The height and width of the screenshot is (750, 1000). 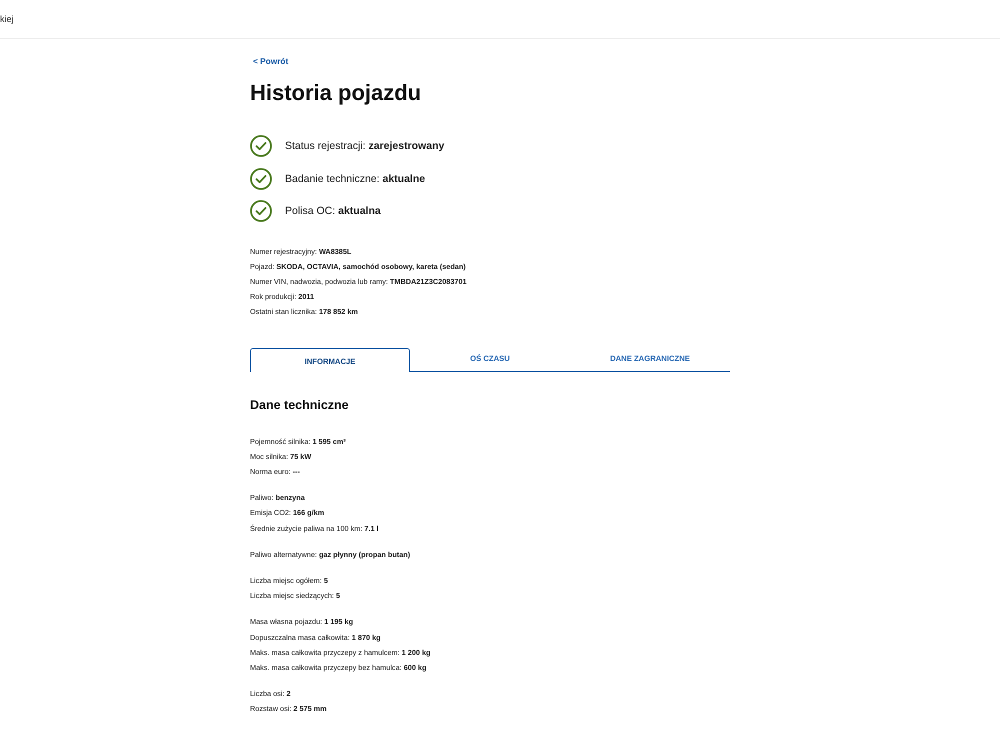 What do you see at coordinates (333, 211) in the screenshot?
I see `status-text: Polisa OC: aktualna` at bounding box center [333, 211].